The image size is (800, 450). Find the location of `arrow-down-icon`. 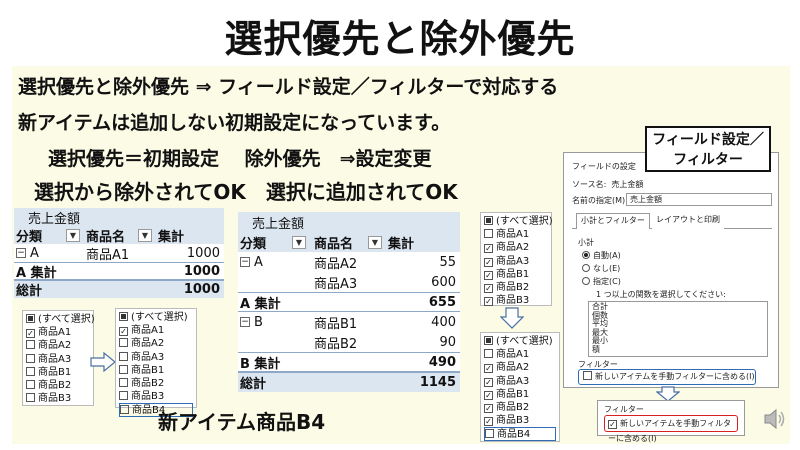

arrow-down-icon is located at coordinates (512, 318).